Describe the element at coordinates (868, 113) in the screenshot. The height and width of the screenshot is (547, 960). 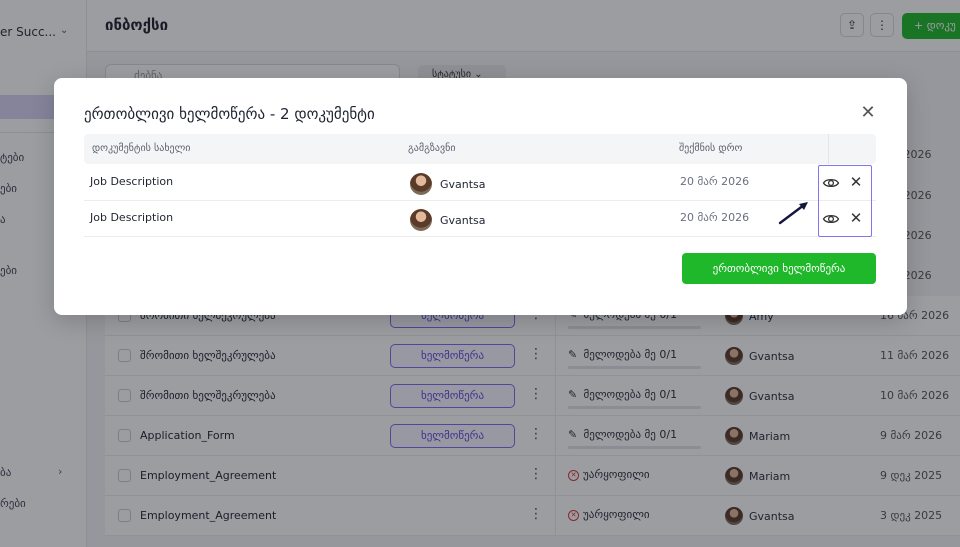
I see `close-icon: ✕` at that location.